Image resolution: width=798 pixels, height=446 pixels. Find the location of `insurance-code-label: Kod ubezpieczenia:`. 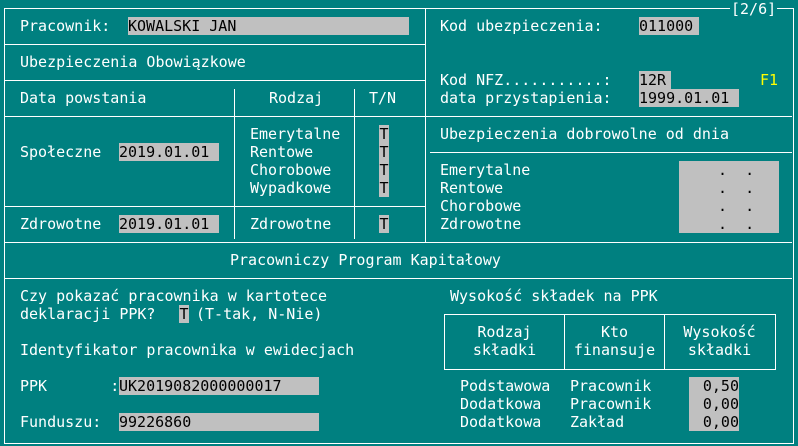

insurance-code-label: Kod ubezpieczenia: is located at coordinates (521, 26).